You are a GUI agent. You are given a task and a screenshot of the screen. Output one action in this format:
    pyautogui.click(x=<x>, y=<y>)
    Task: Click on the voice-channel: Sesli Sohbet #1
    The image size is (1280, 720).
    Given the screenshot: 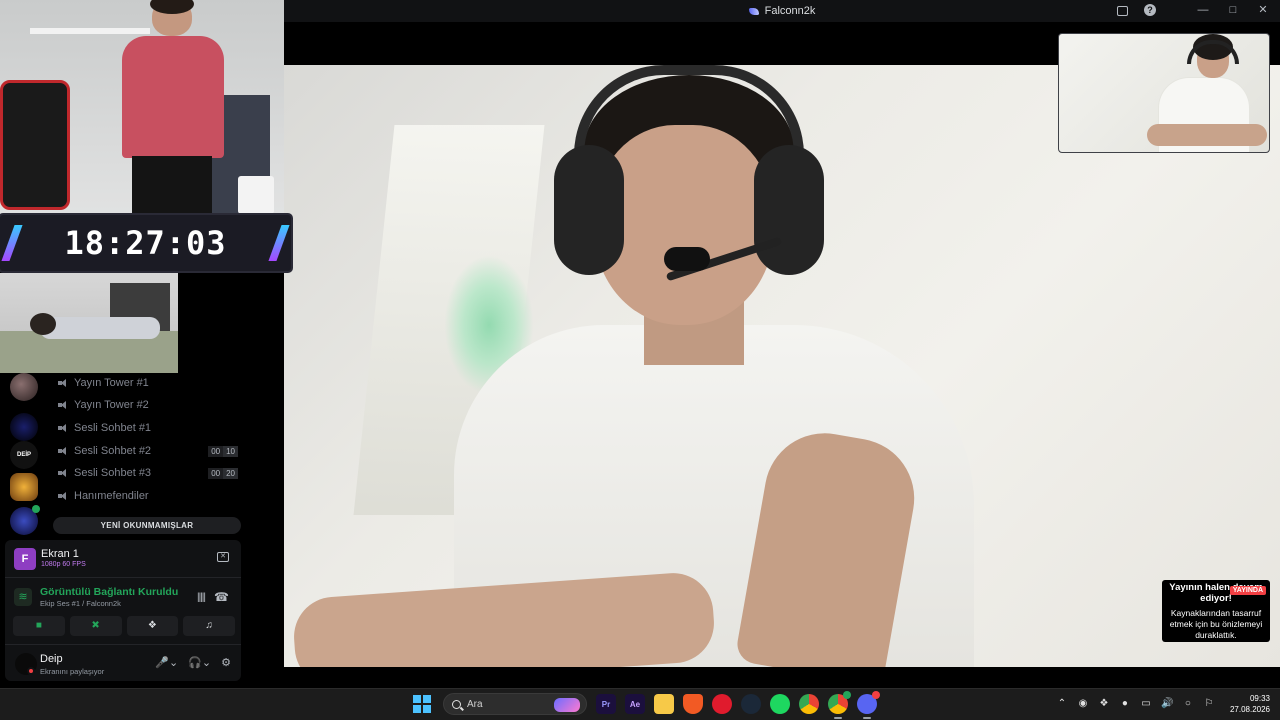 What is the action you would take?
    pyautogui.click(x=148, y=428)
    